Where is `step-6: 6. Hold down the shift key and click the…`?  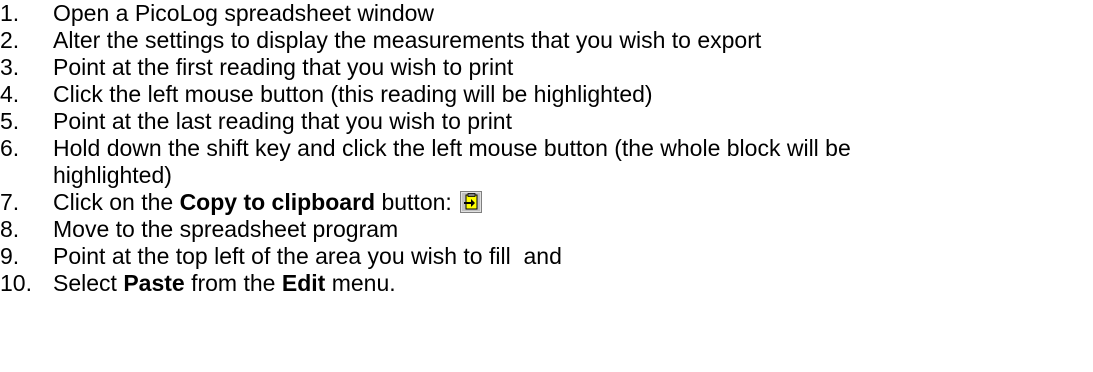 step-6: 6. Hold down the shift key and click the… is located at coordinates (546, 162).